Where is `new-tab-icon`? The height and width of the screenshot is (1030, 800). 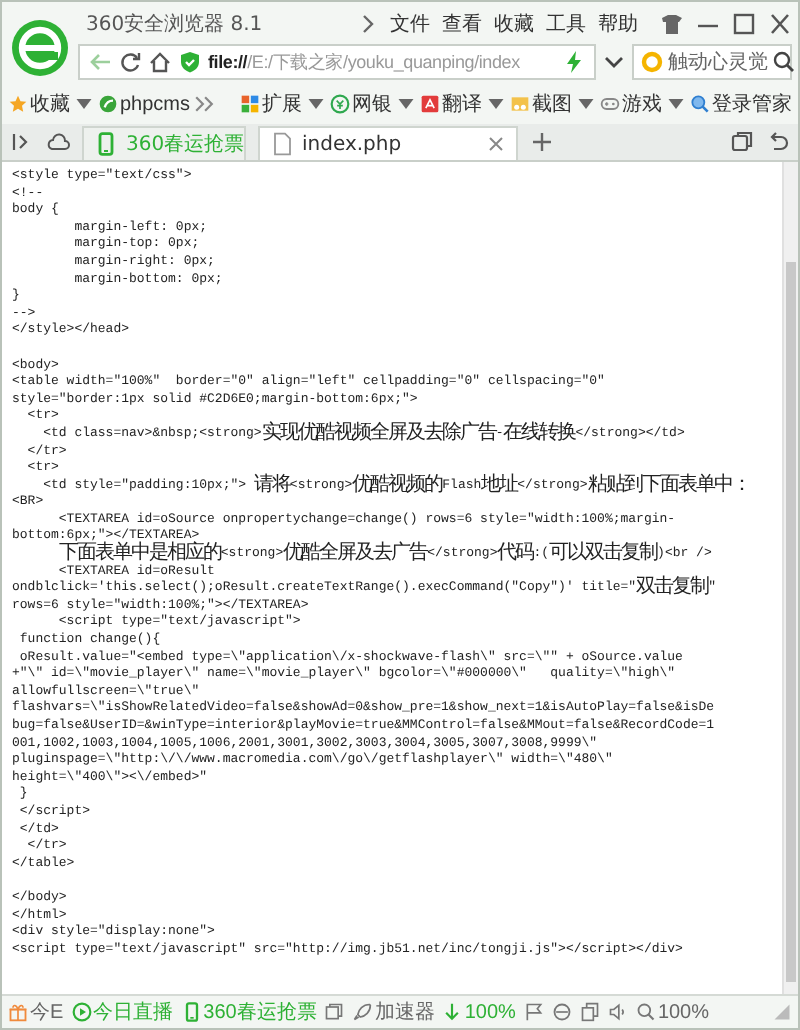 new-tab-icon is located at coordinates (542, 142).